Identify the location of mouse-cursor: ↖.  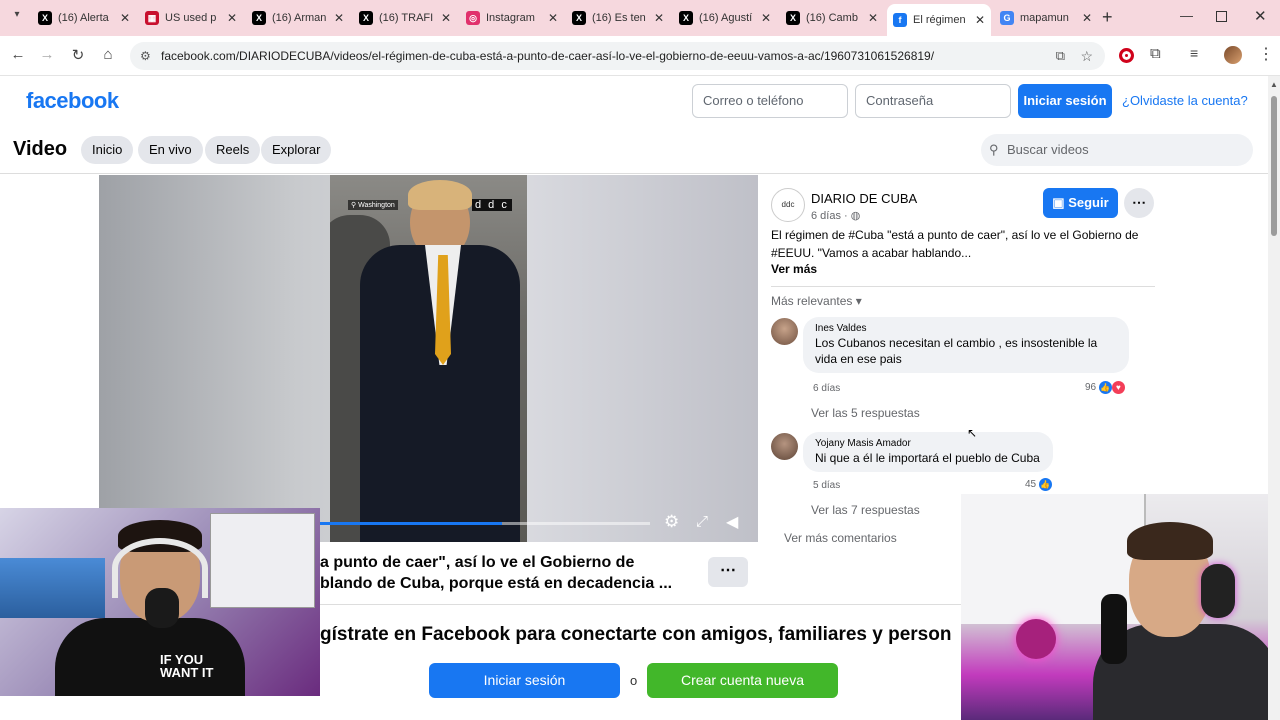
(972, 433).